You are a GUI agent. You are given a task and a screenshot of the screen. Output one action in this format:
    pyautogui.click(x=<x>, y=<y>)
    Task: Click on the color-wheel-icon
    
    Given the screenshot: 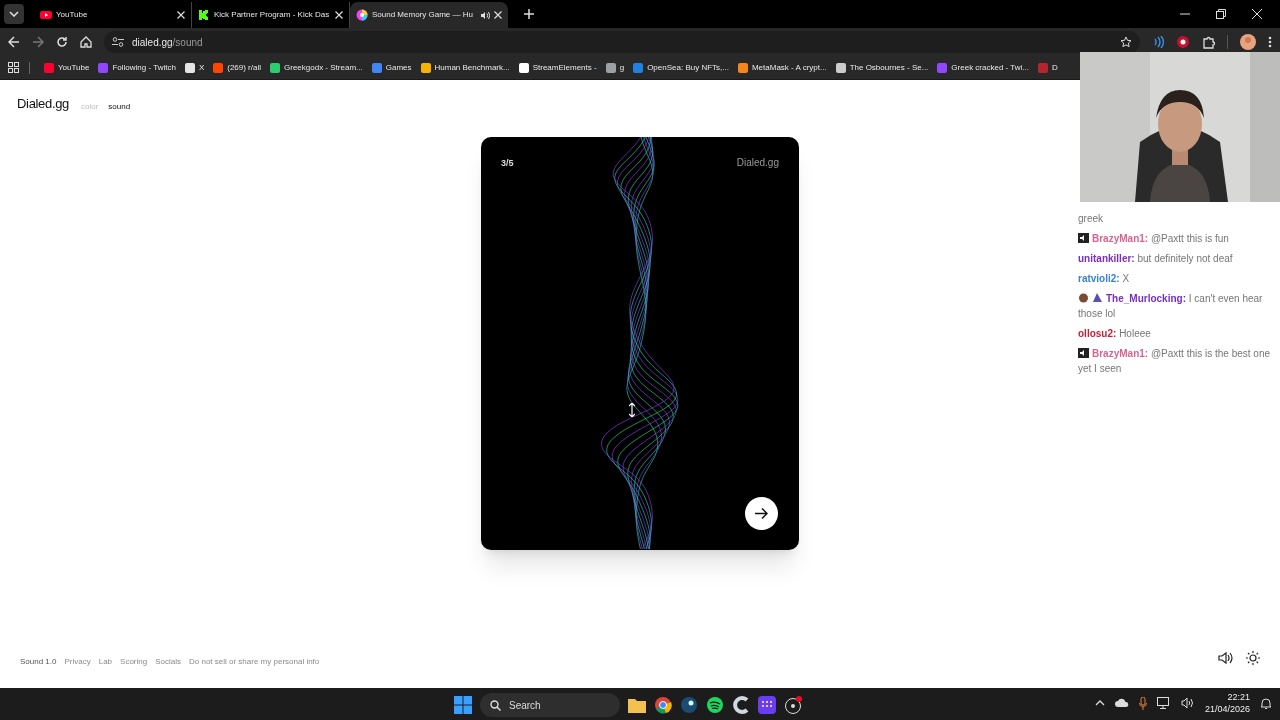 What is the action you would take?
    pyautogui.click(x=362, y=15)
    